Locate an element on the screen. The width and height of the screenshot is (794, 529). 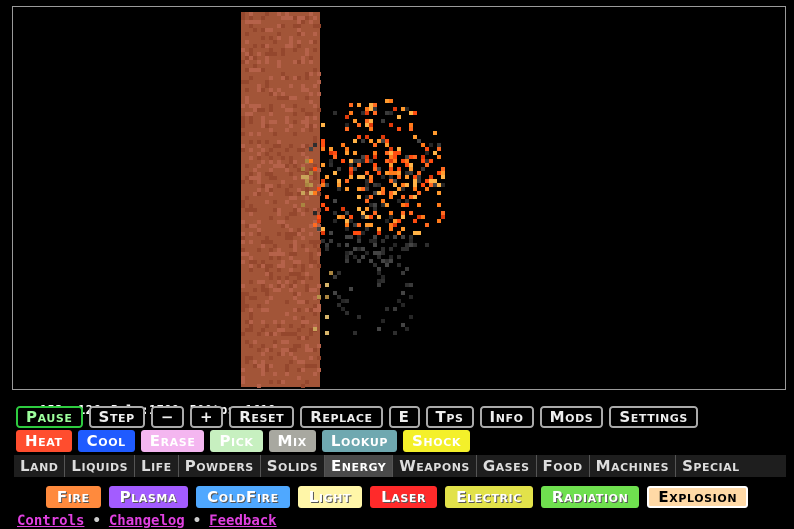
mix-tool-button: Mix is located at coordinates (292, 441).